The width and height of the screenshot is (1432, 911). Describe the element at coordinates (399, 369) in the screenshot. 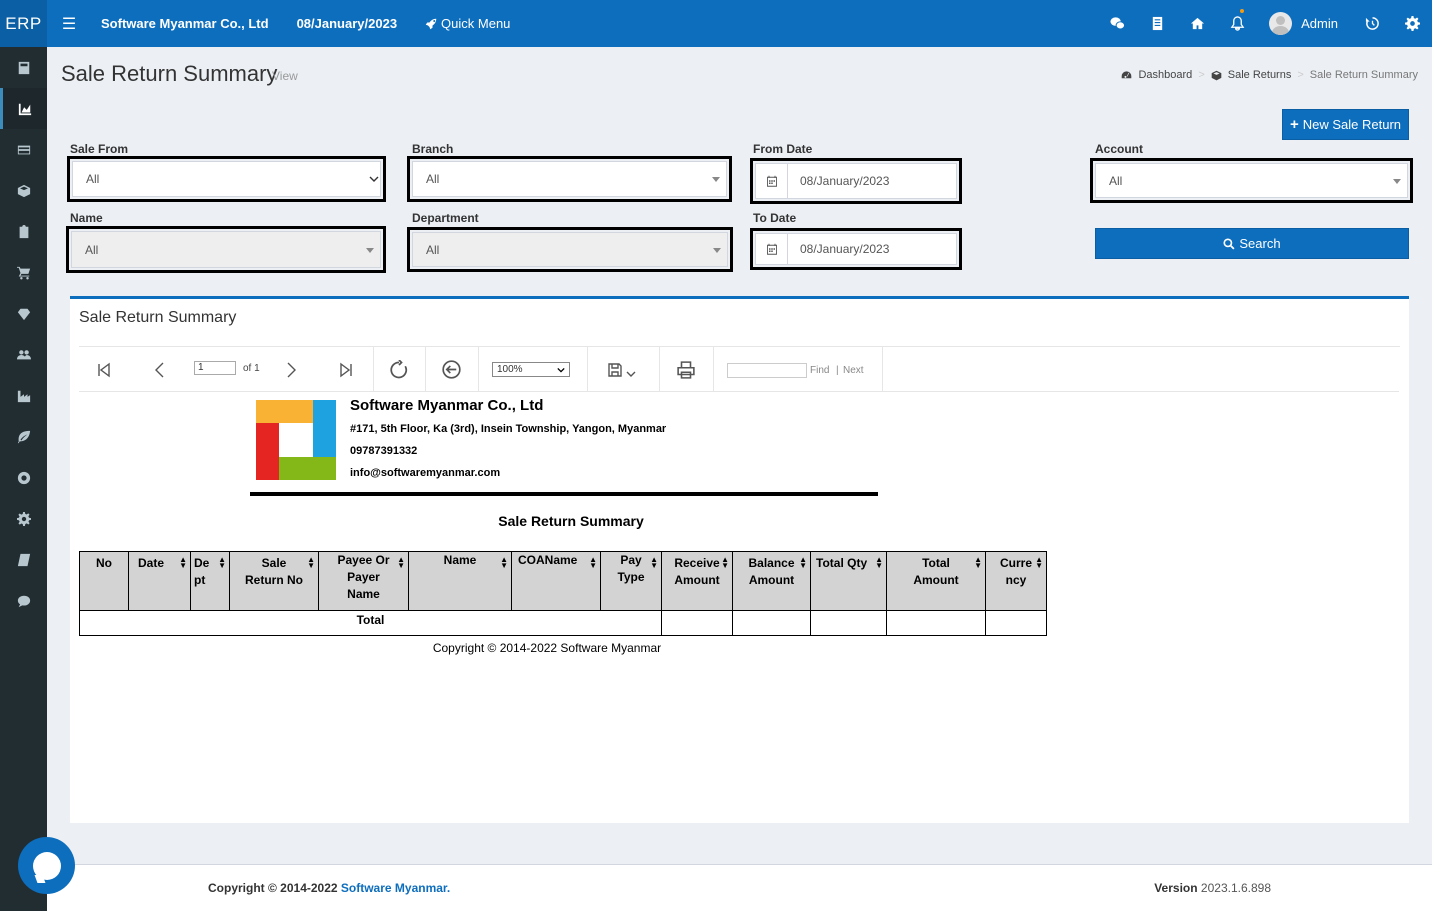

I see `refresh-button` at that location.